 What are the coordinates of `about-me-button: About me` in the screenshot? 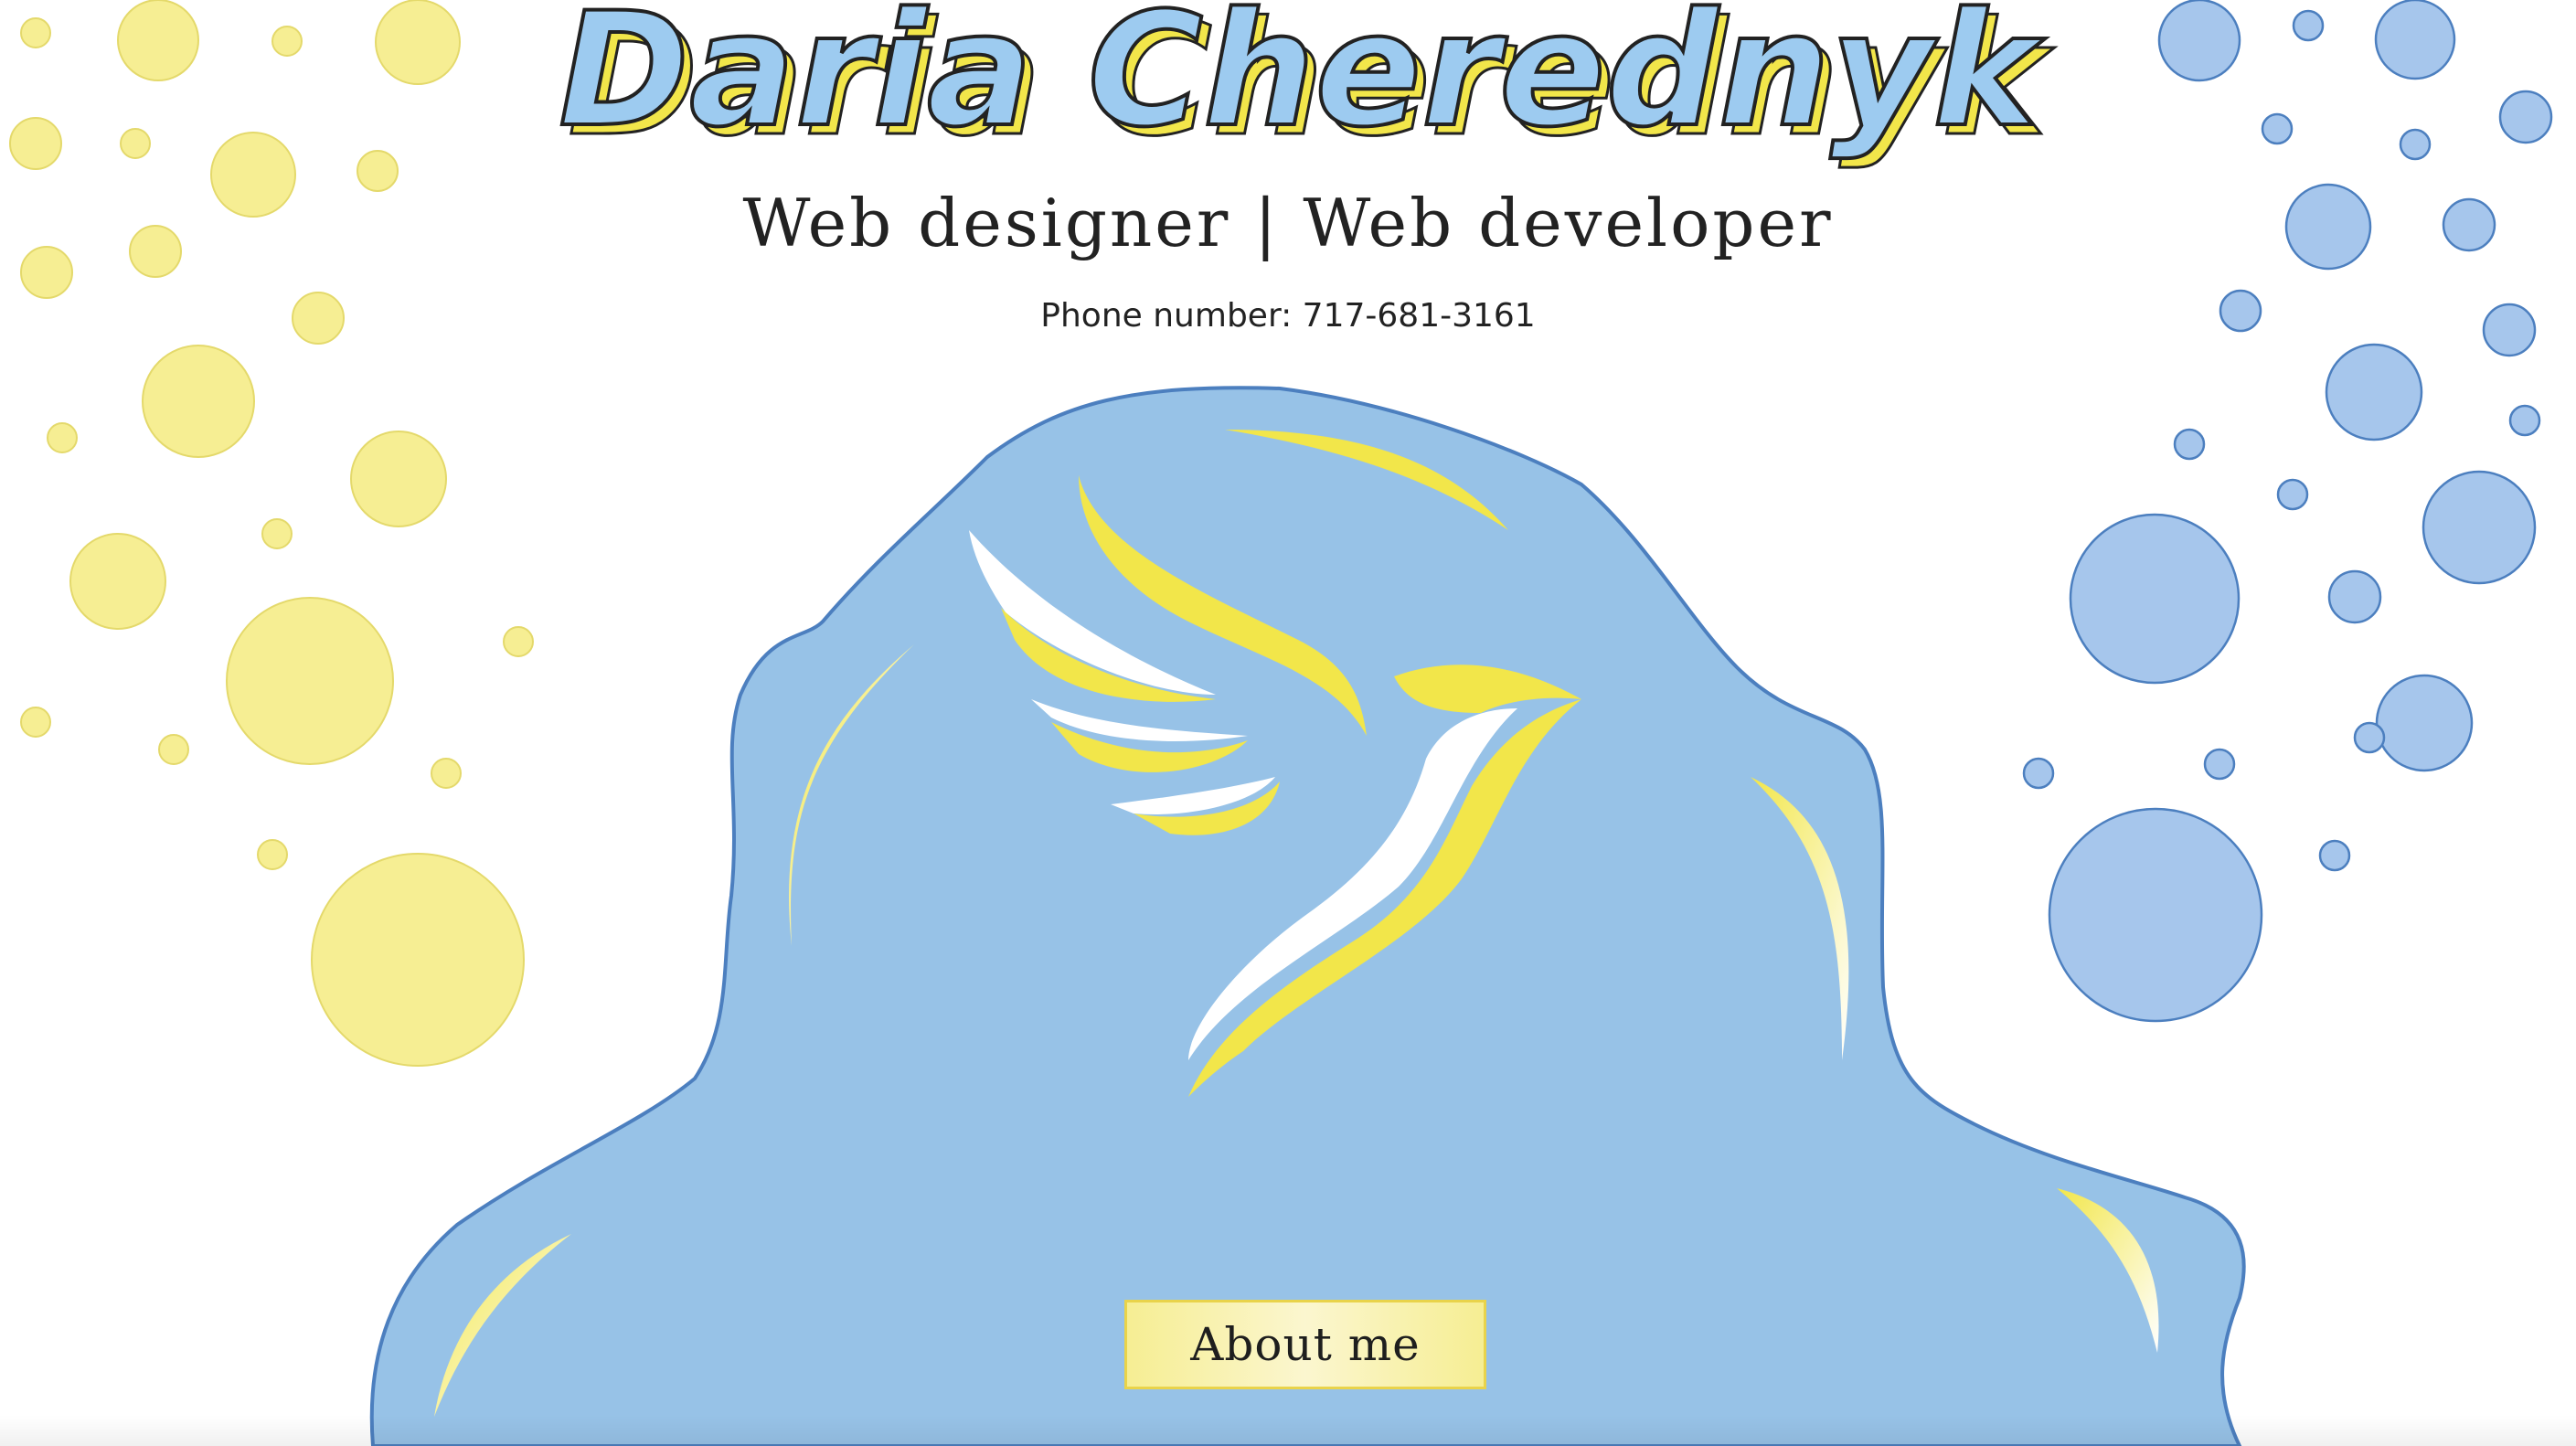 It's located at (1305, 1344).